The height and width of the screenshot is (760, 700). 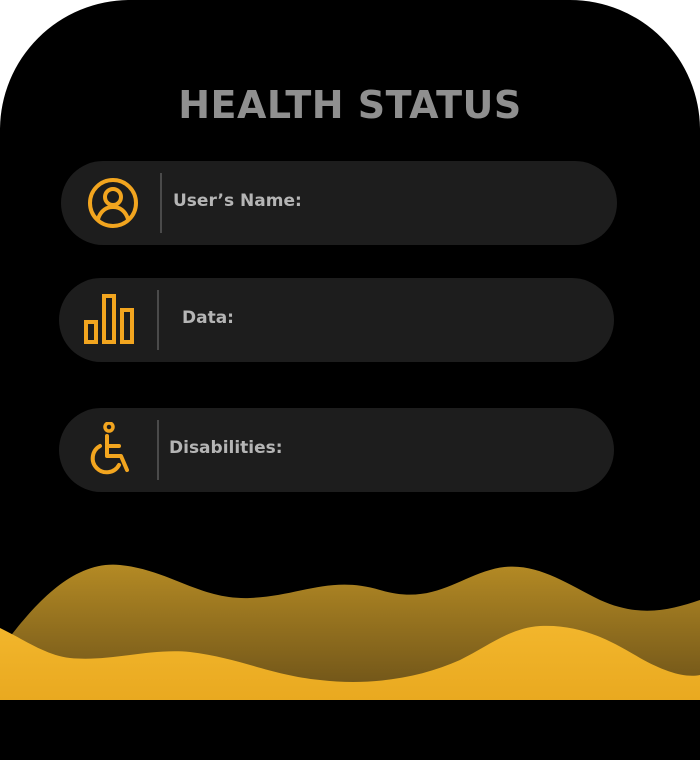 I want to click on bar-chart-icon, so click(x=109, y=319).